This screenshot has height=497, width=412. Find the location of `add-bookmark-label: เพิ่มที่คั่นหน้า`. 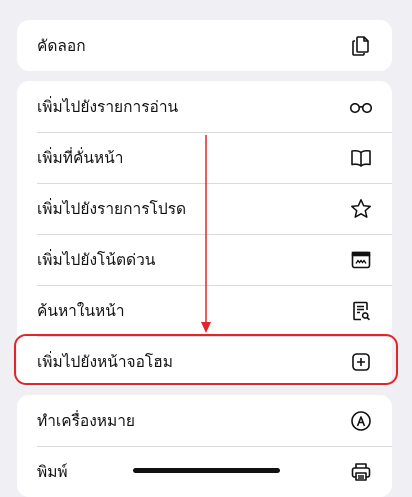

add-bookmark-label: เพิ่มที่คั่นหน้า is located at coordinates (80, 158).